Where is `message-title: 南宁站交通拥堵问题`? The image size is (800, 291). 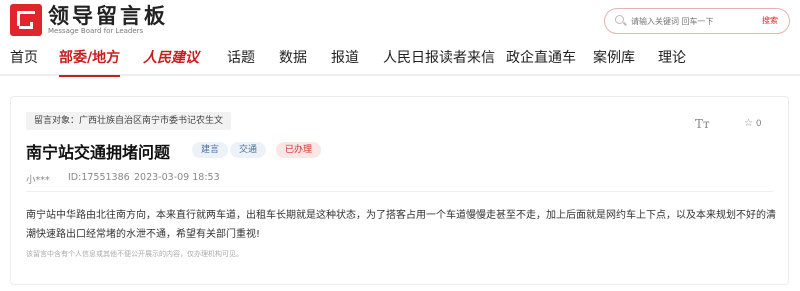
message-title: 南宁站交通拥堵问题 is located at coordinates (98, 152).